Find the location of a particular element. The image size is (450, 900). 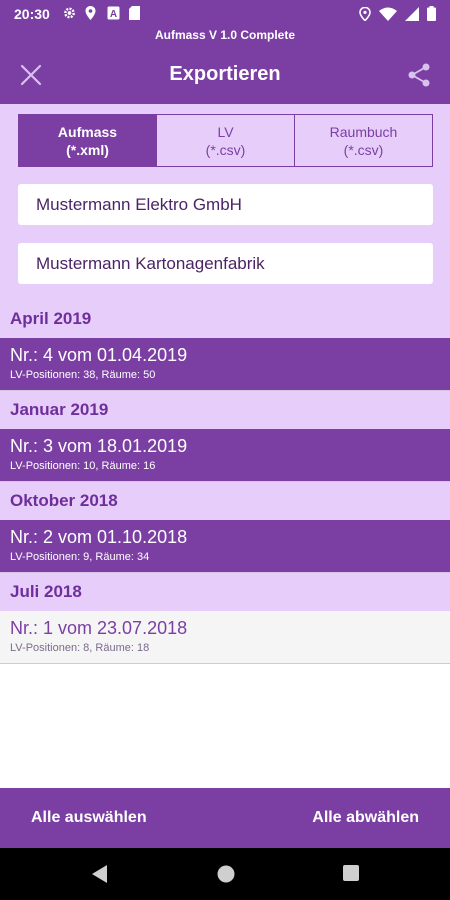

list-item-title: Nr.: 4 vom 01.04.2019 is located at coordinates (99, 355).